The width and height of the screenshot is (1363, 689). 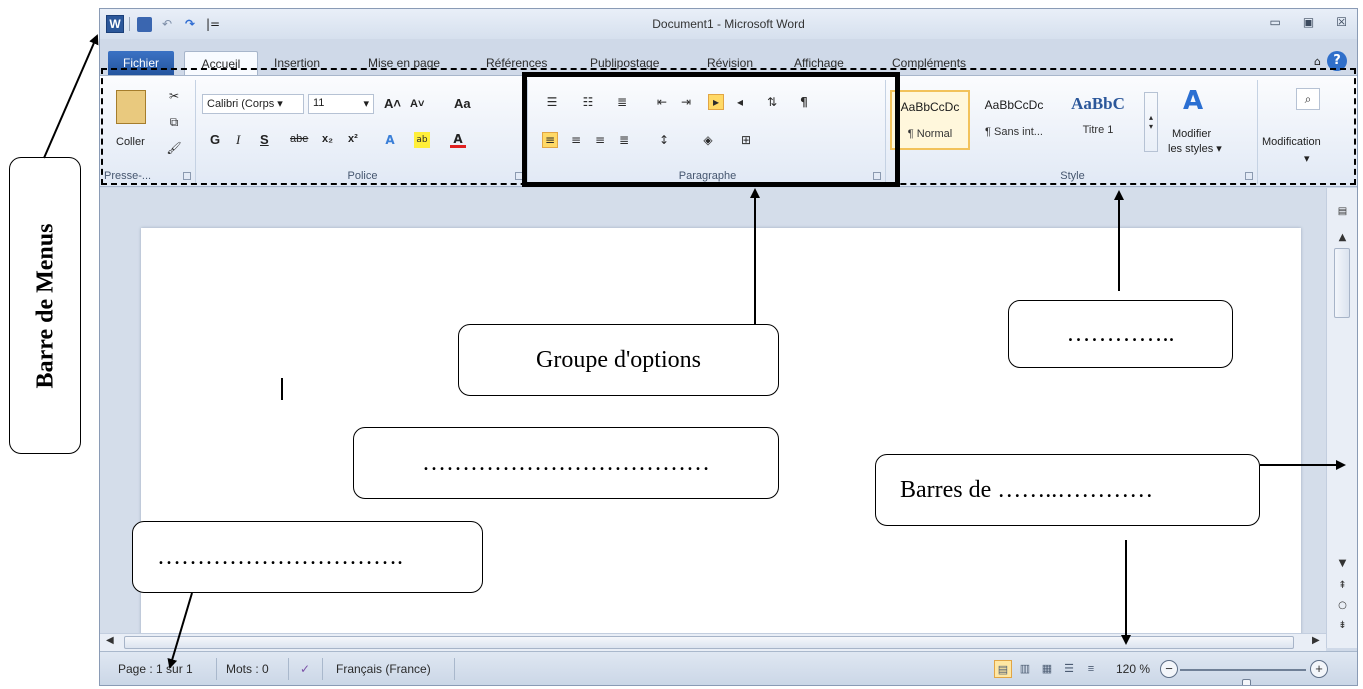 What do you see at coordinates (1342, 211) in the screenshot?
I see `ruler-toggle-icon: ▤` at bounding box center [1342, 211].